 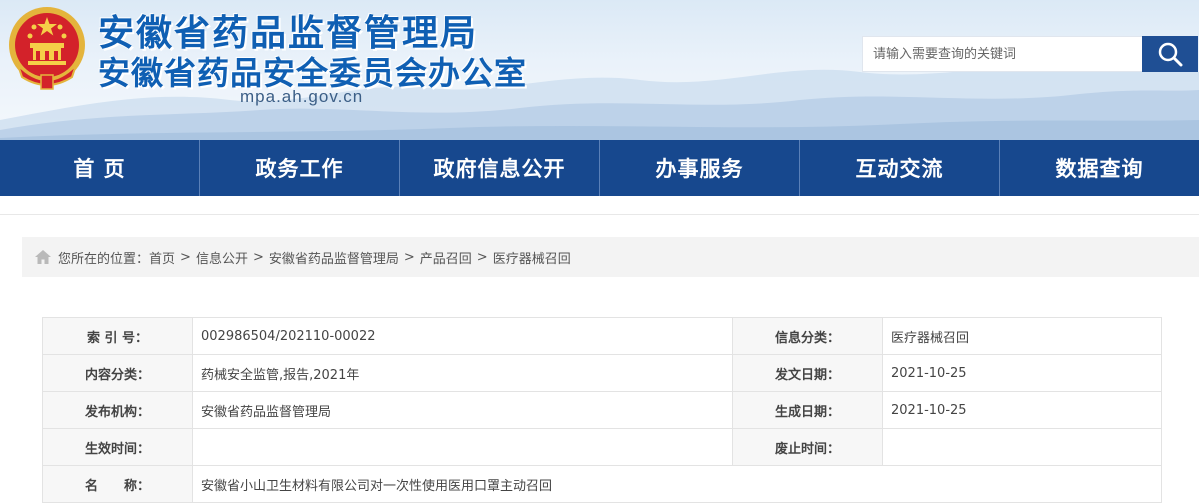 What do you see at coordinates (1022, 373) in the screenshot?
I see `issue-date-value: 2021-10-25` at bounding box center [1022, 373].